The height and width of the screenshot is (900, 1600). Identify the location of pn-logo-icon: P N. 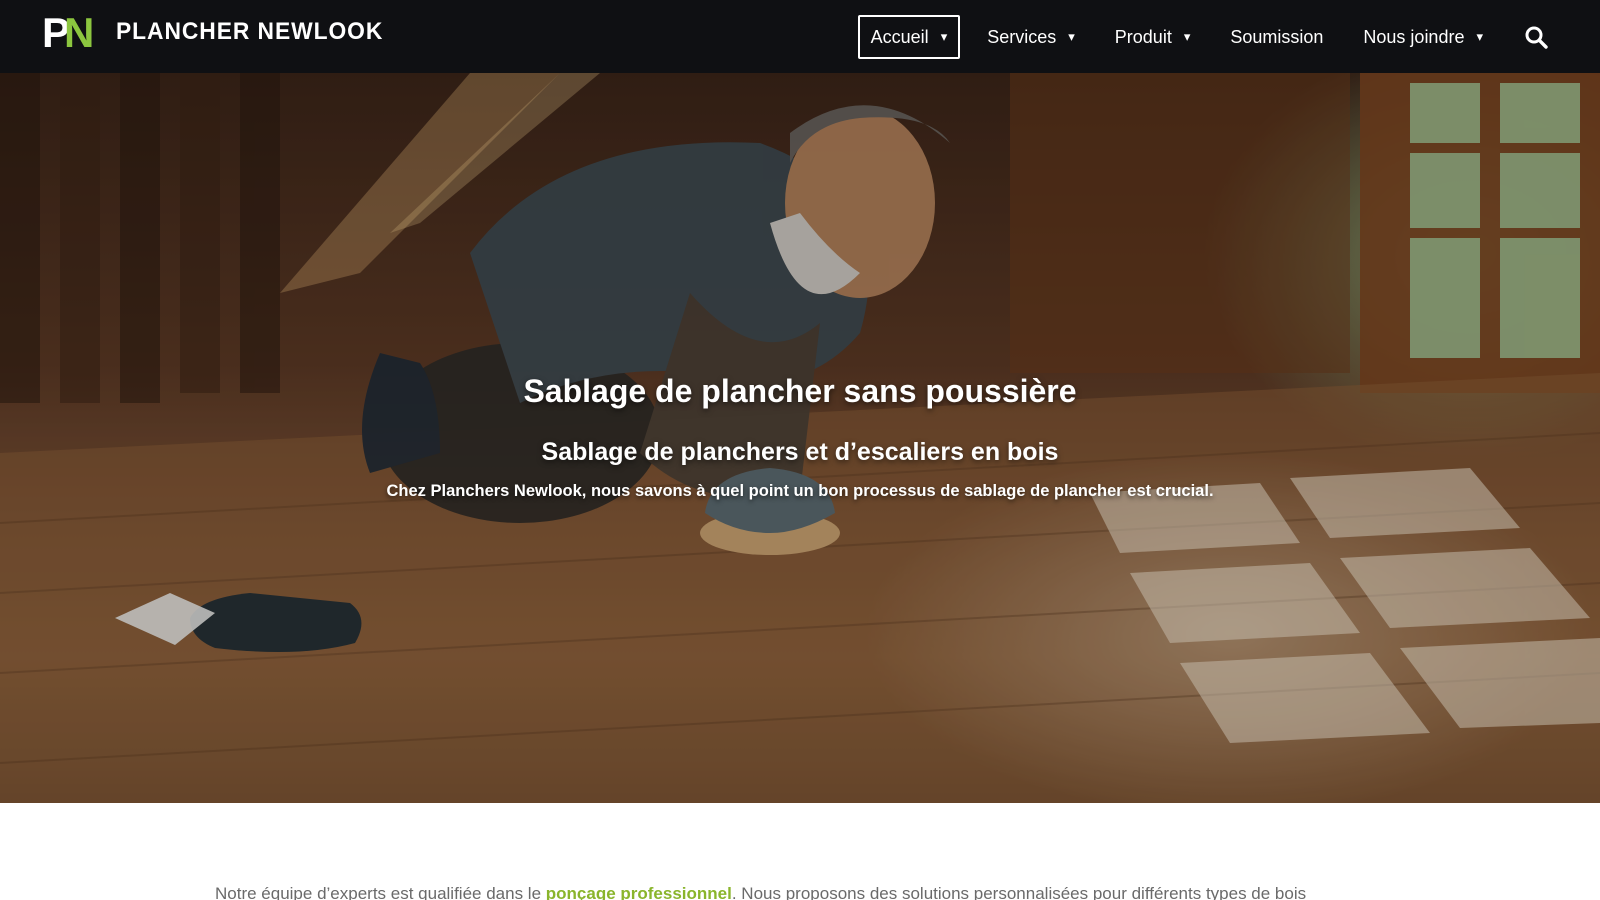
(69, 32).